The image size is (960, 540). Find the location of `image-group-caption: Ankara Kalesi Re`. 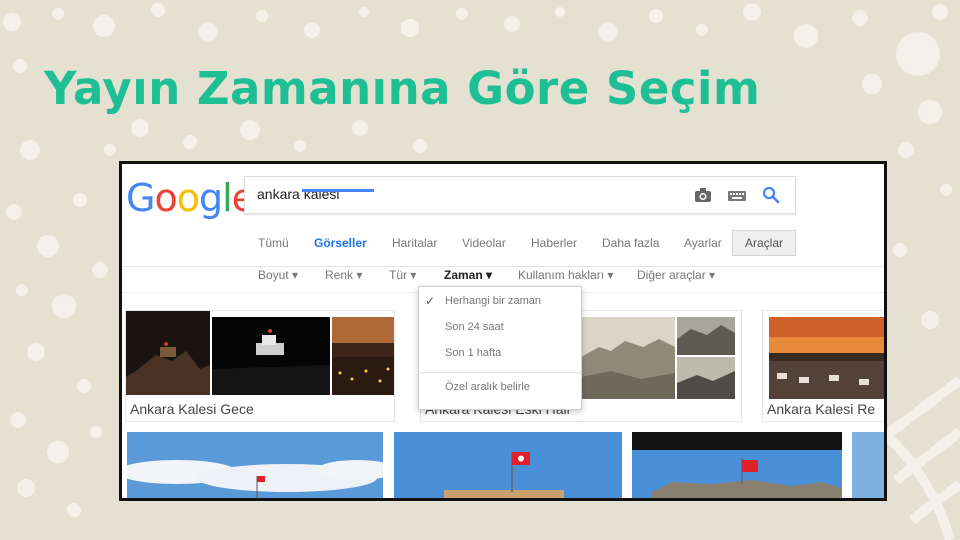

image-group-caption: Ankara Kalesi Re is located at coordinates (821, 409).